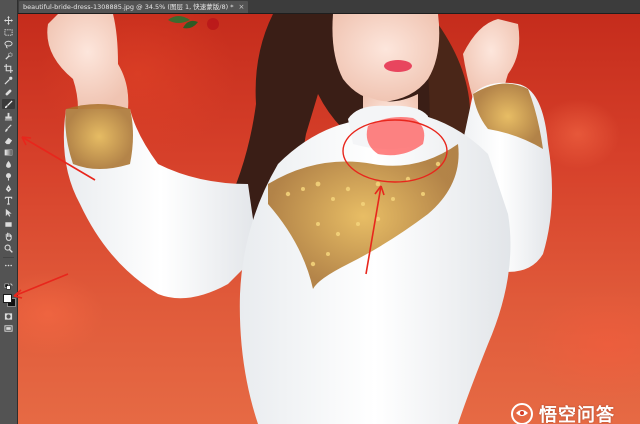 This screenshot has height=424, width=640. Describe the element at coordinates (8, 80) in the screenshot. I see `eyedropper-tool-icon` at that location.